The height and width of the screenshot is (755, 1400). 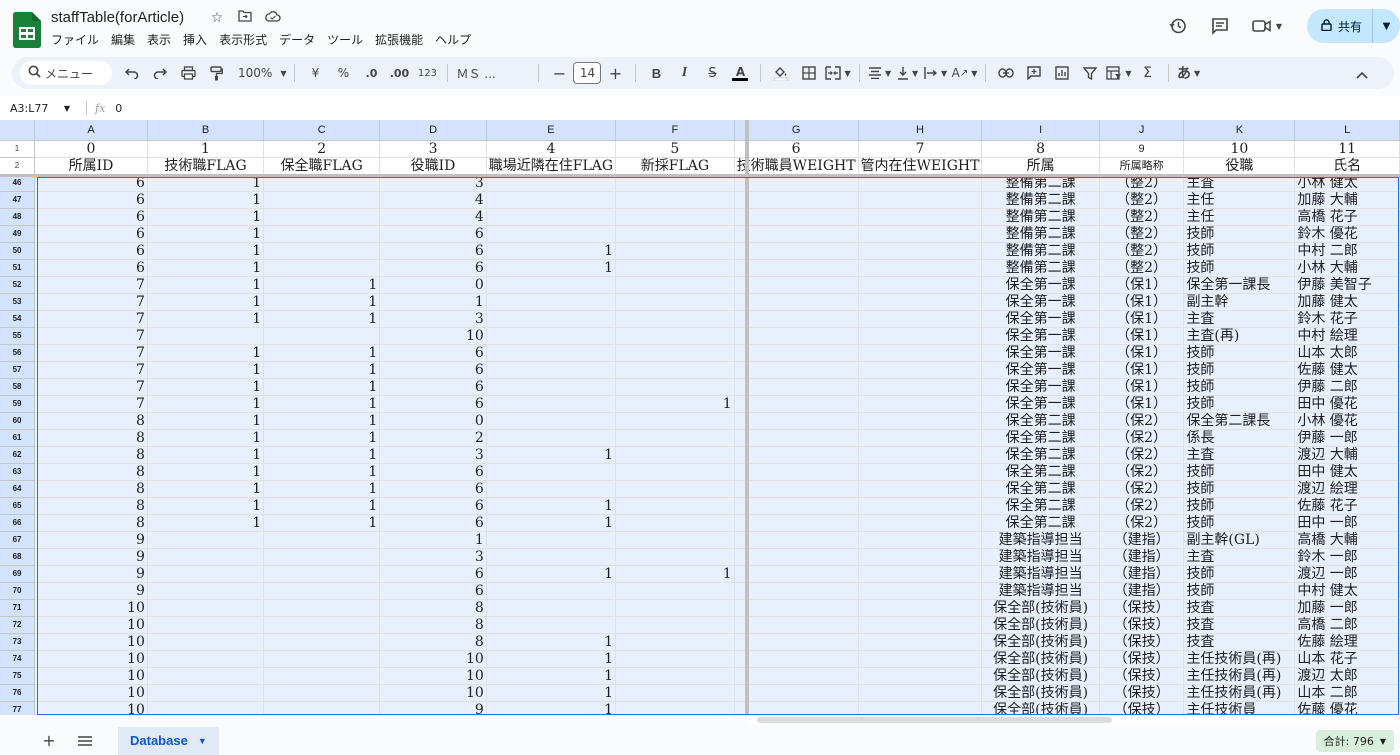 I want to click on cell-l: 渡辺 太郎, so click(x=1347, y=676).